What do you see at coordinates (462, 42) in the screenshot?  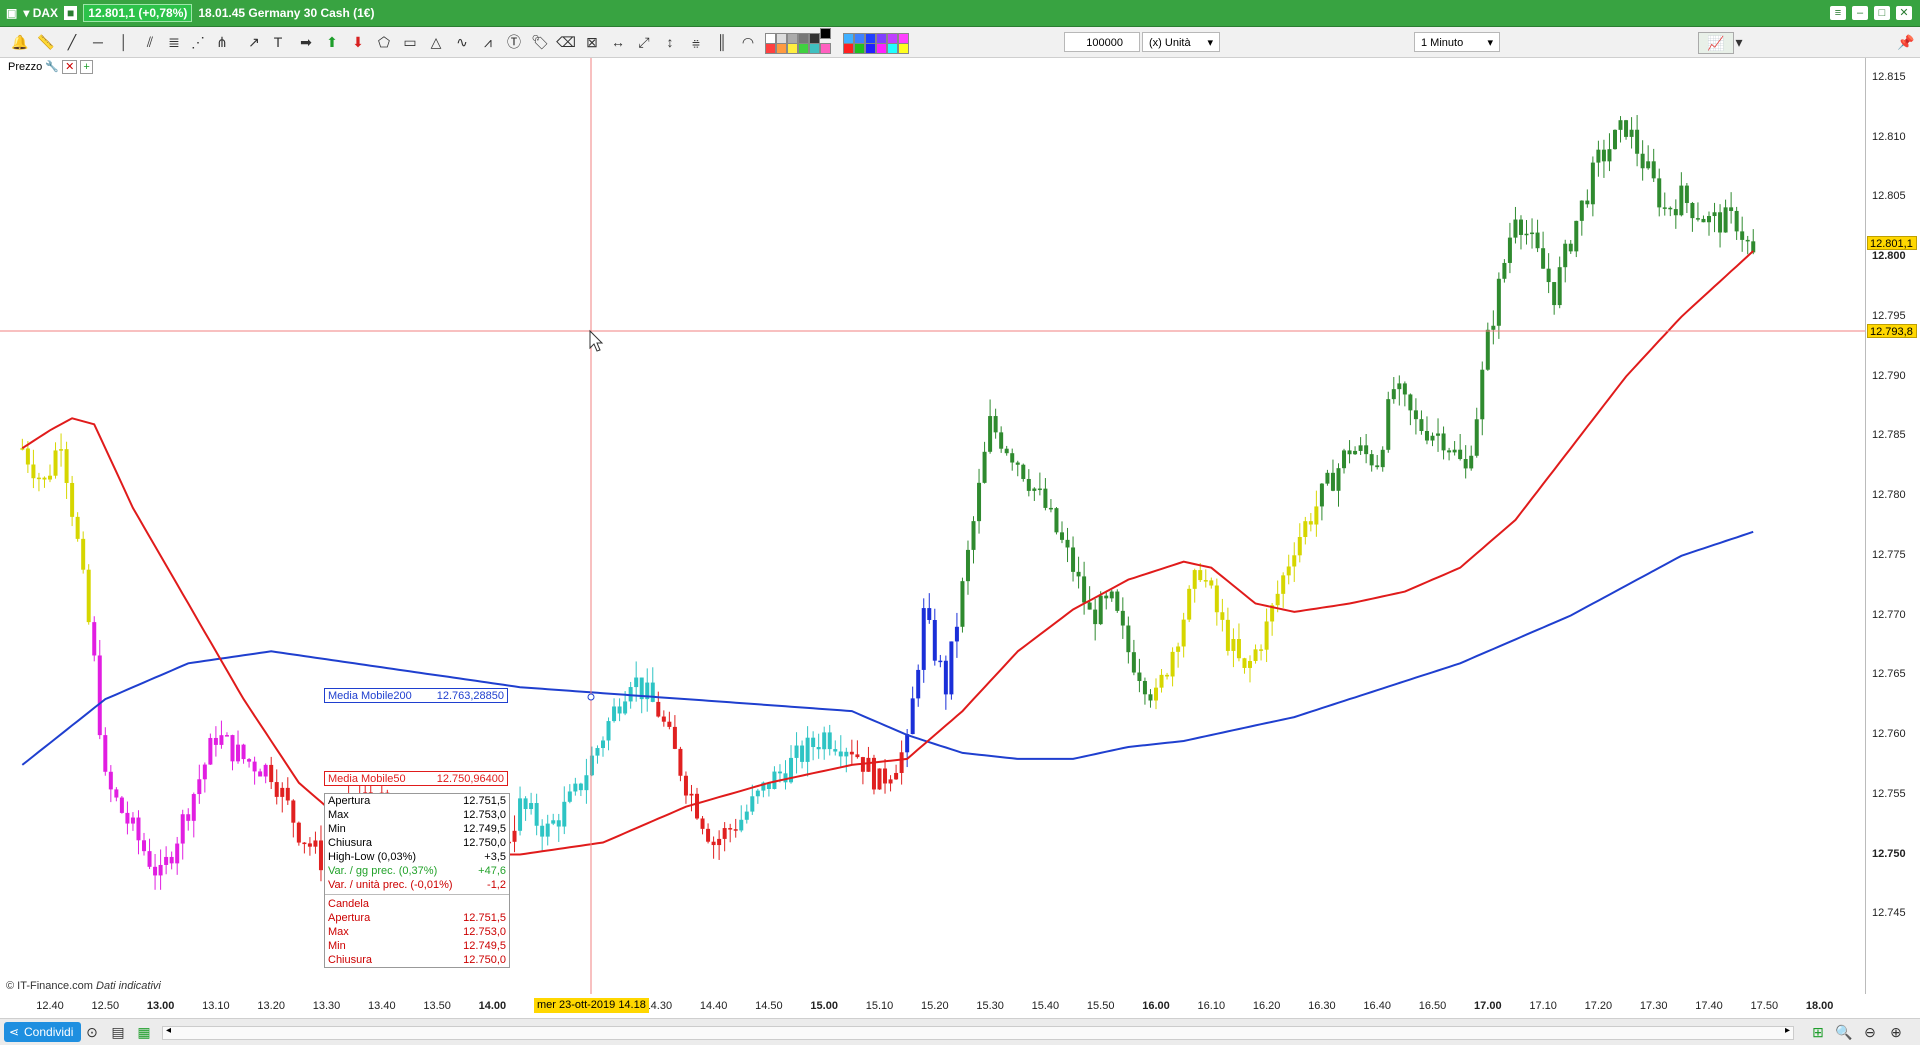 I see `wave-icon: ∿` at bounding box center [462, 42].